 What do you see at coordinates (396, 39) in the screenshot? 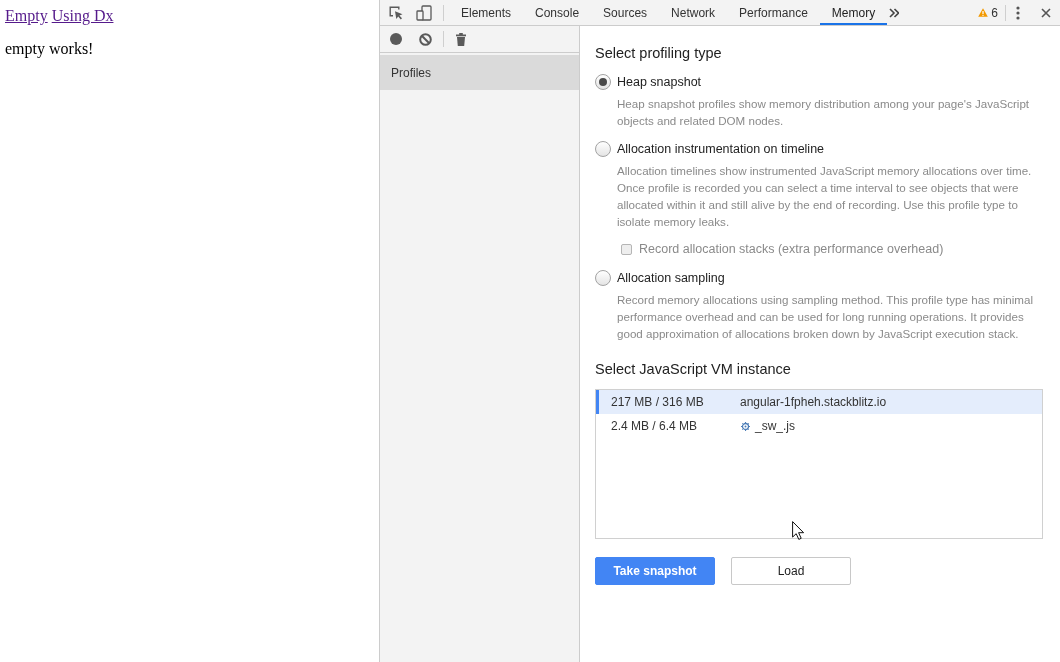
I see `record-icon` at bounding box center [396, 39].